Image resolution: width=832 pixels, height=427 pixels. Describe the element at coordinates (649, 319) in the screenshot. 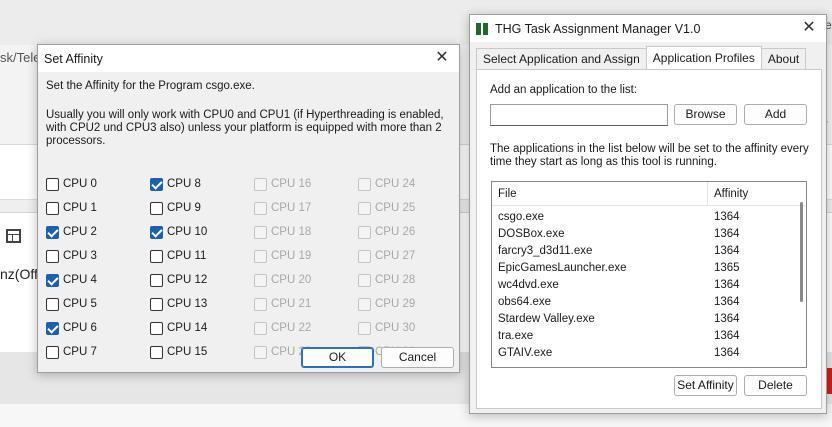

I see `table-row: Stardew Valley.exe 1364` at that location.